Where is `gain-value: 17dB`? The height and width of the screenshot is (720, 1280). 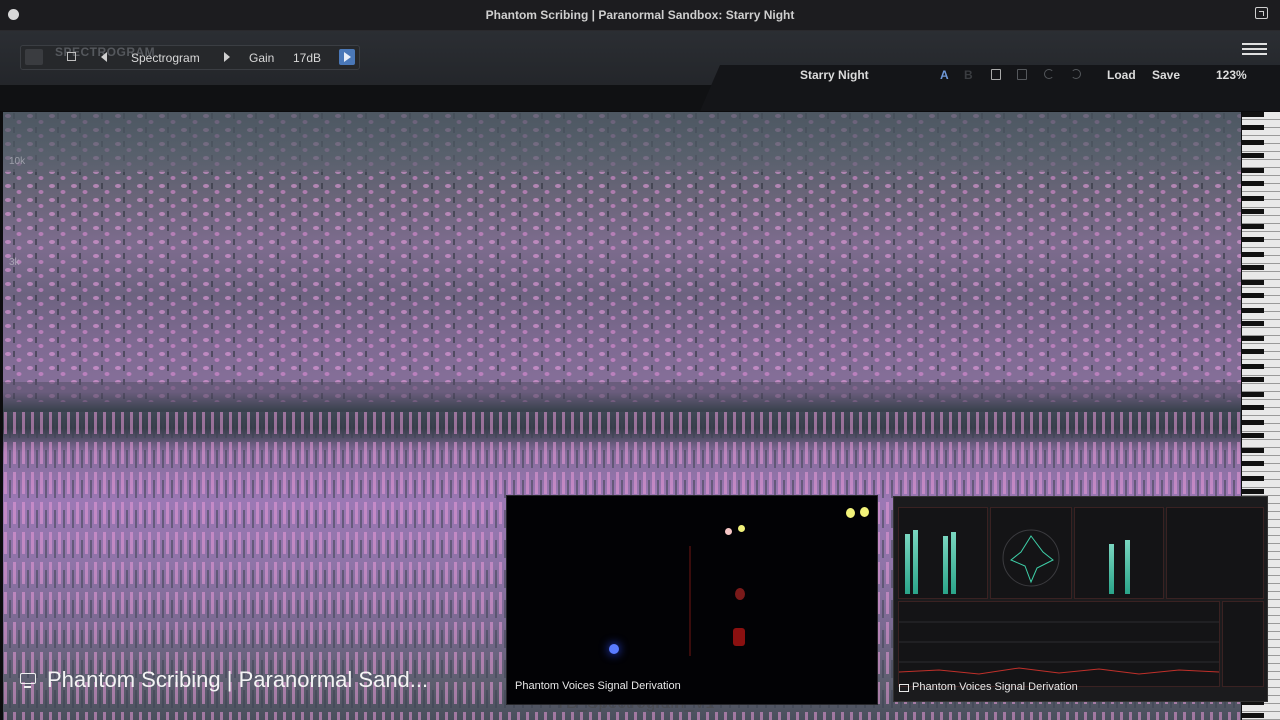
gain-value: 17dB is located at coordinates (307, 58).